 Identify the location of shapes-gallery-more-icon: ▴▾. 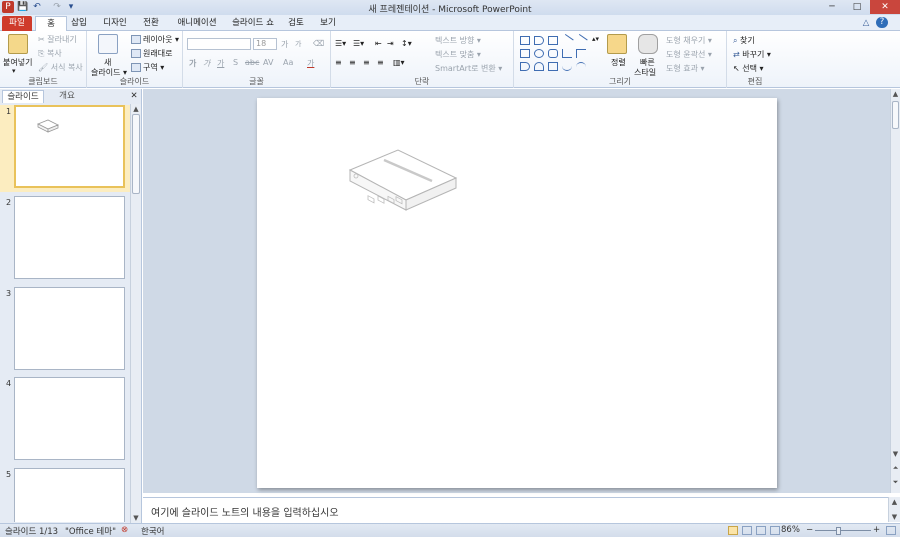
(595, 39).